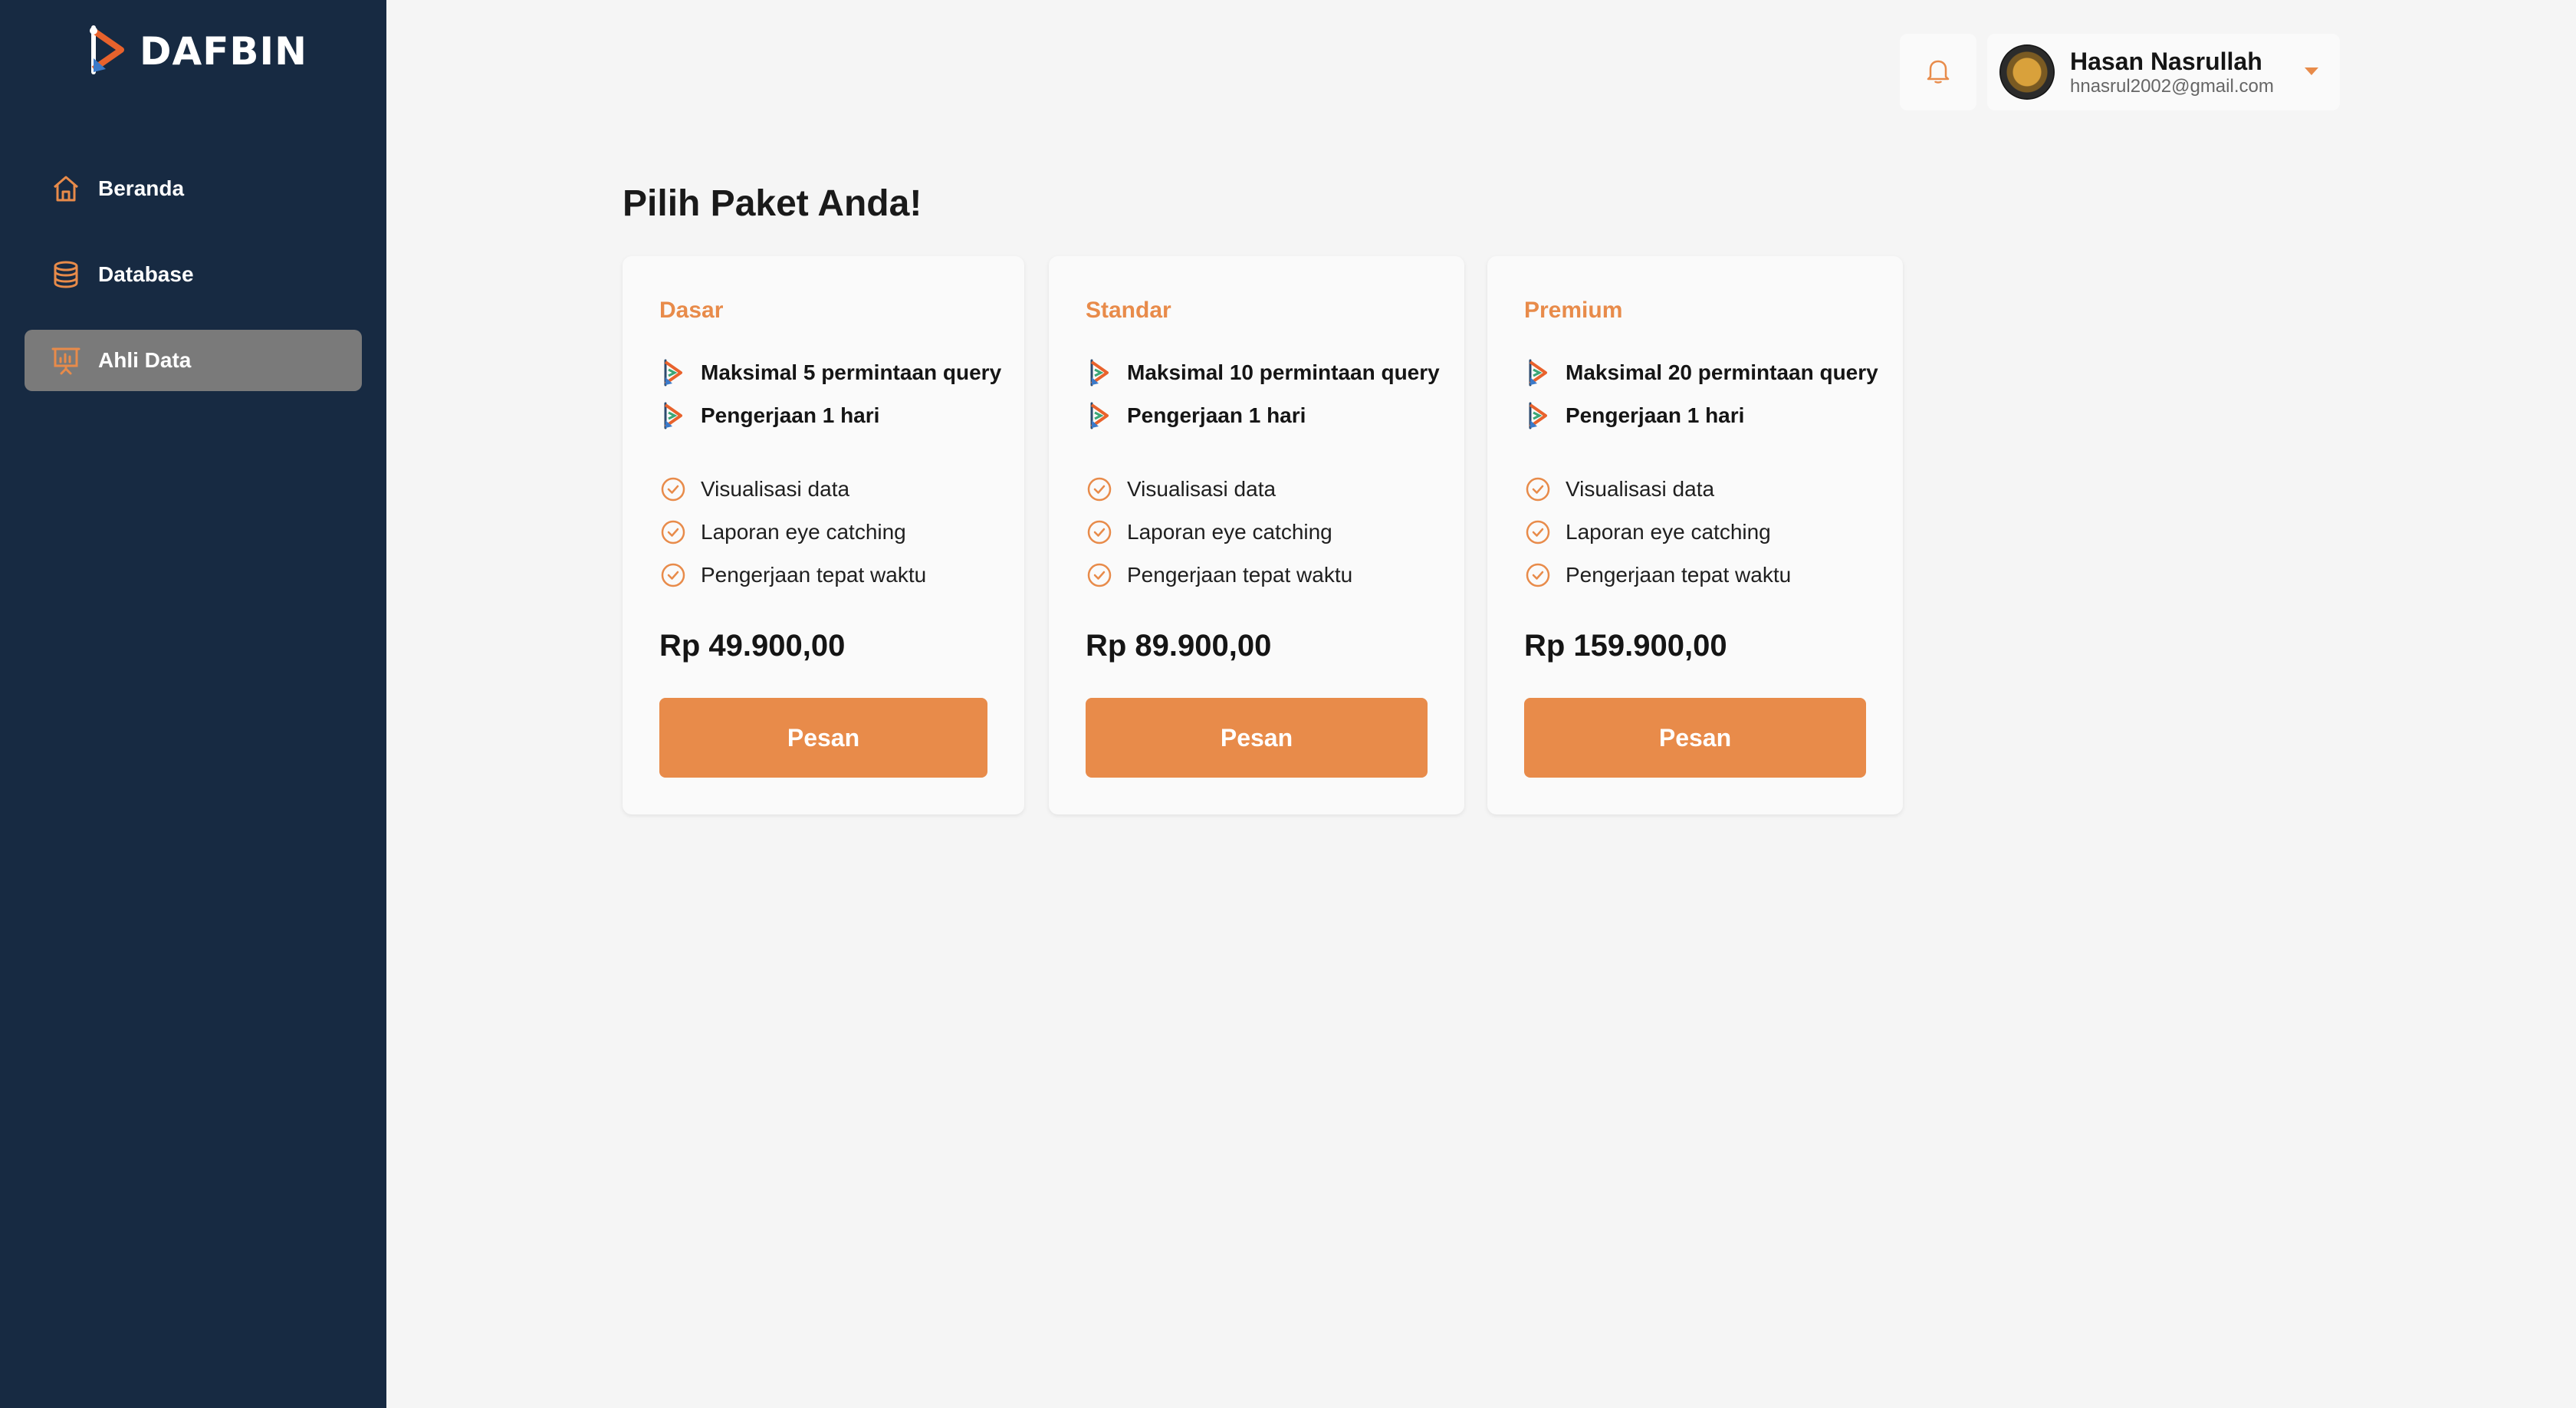 The width and height of the screenshot is (2576, 1408). I want to click on plan-price: Rp 159.900,00, so click(1626, 646).